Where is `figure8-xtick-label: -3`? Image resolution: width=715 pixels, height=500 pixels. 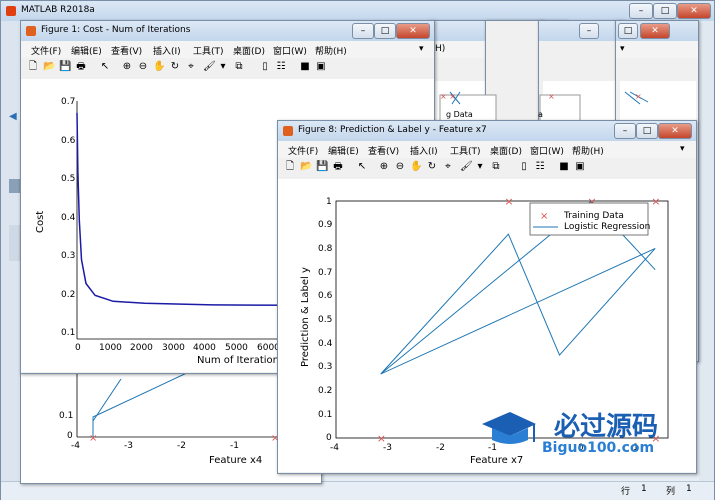 figure8-xtick-label: -3 is located at coordinates (387, 448).